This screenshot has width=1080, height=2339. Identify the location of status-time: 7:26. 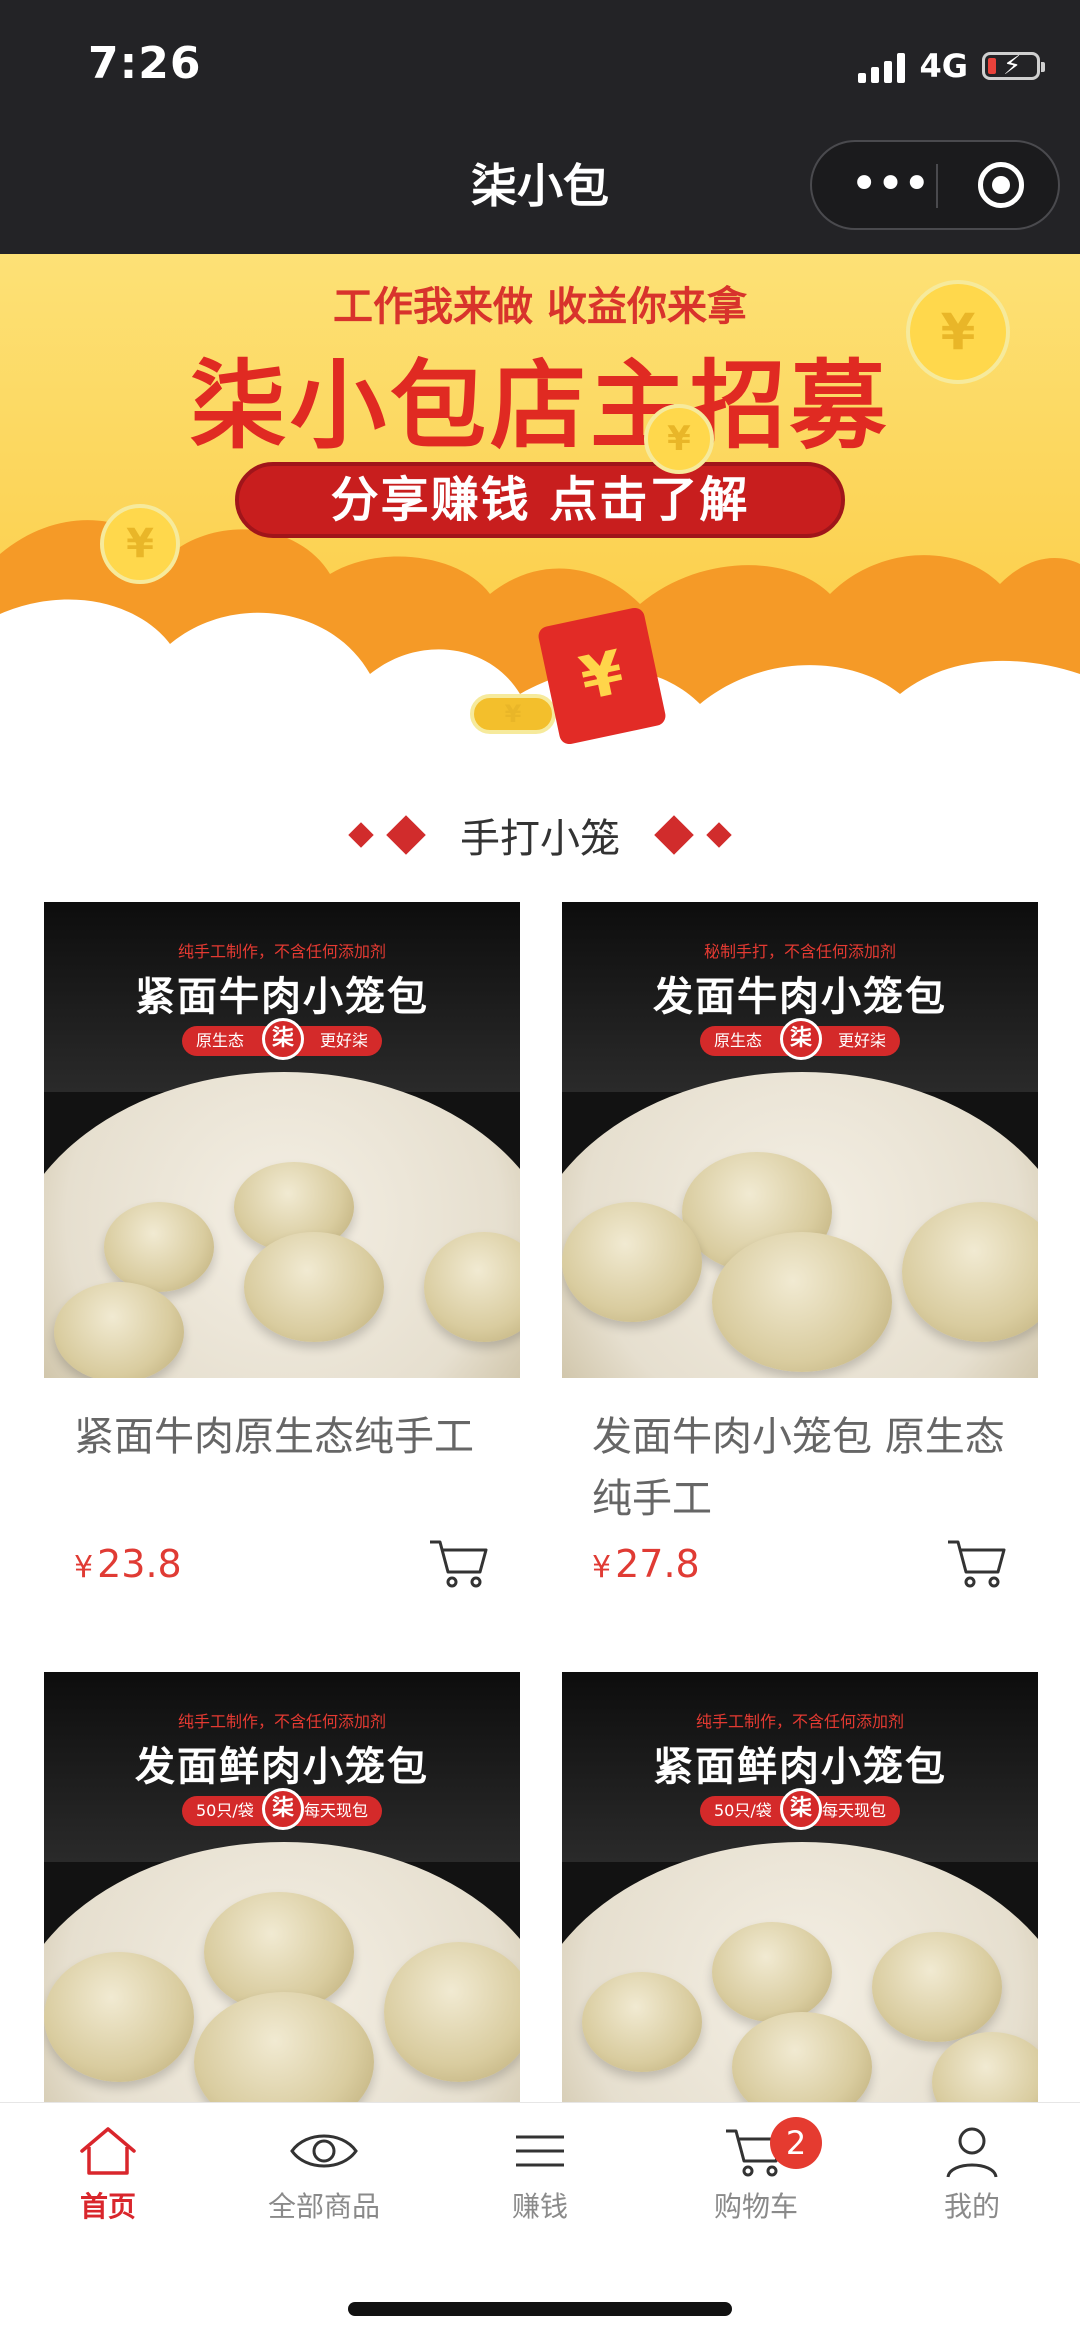
(145, 63).